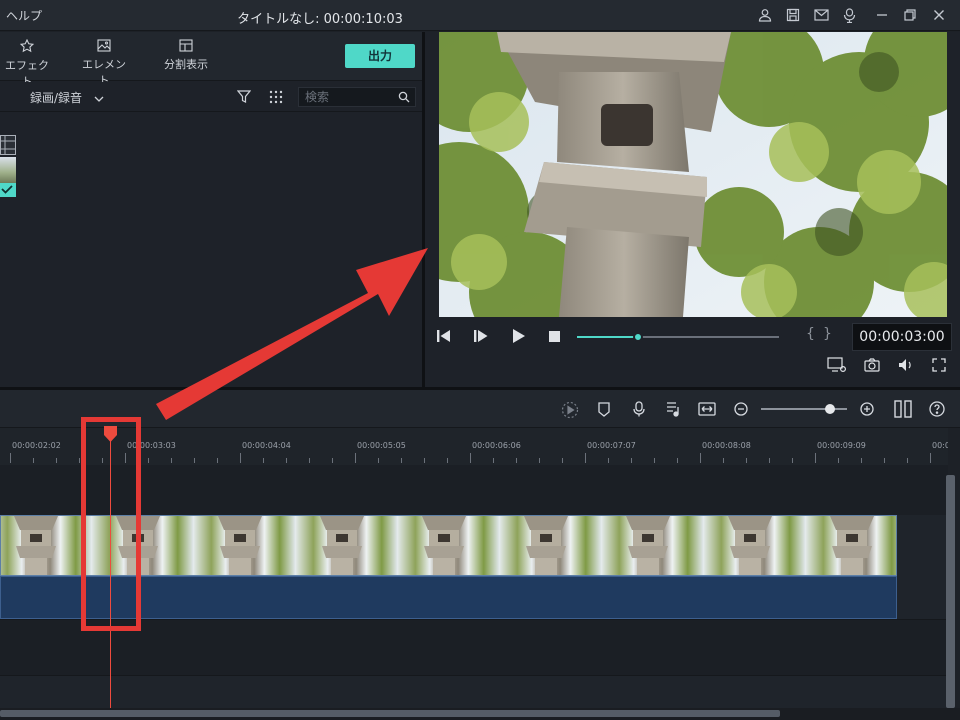 The image size is (960, 720). What do you see at coordinates (950, 591) in the screenshot?
I see `timeline-vertical-scrollbar` at bounding box center [950, 591].